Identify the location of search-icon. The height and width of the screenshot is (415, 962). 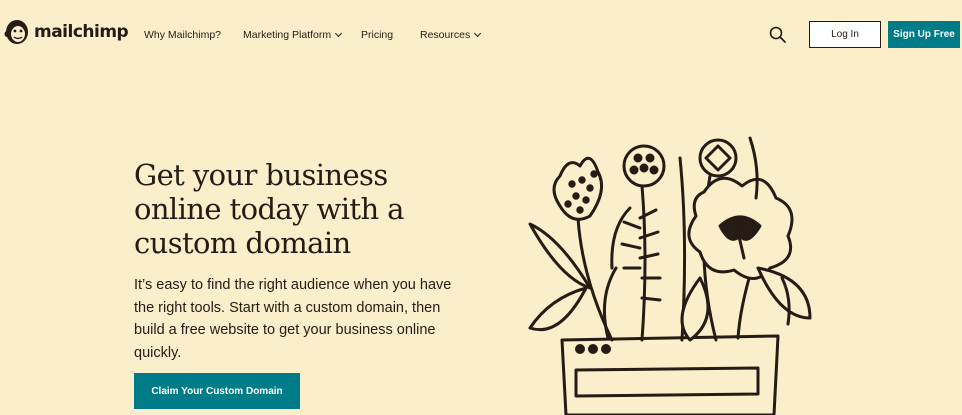
(777, 34).